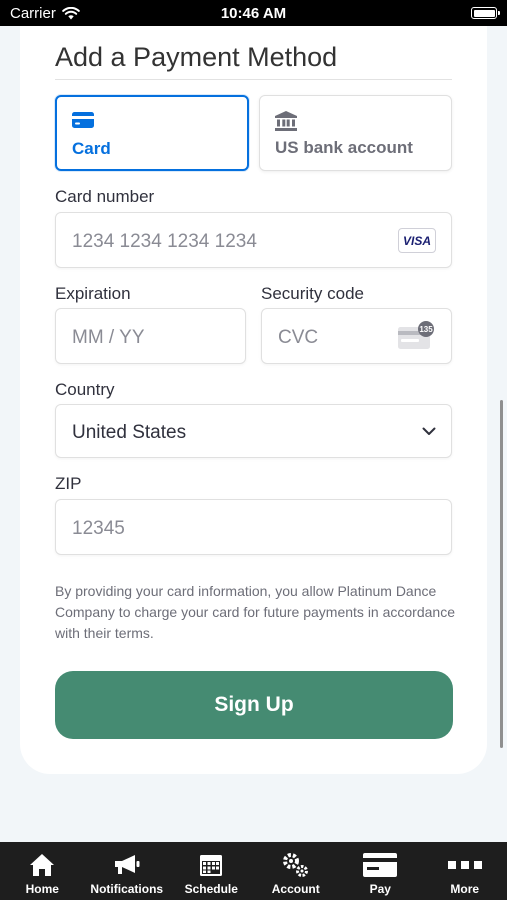 This screenshot has width=507, height=900. Describe the element at coordinates (312, 293) in the screenshot. I see `security-code-label: Security code` at that location.